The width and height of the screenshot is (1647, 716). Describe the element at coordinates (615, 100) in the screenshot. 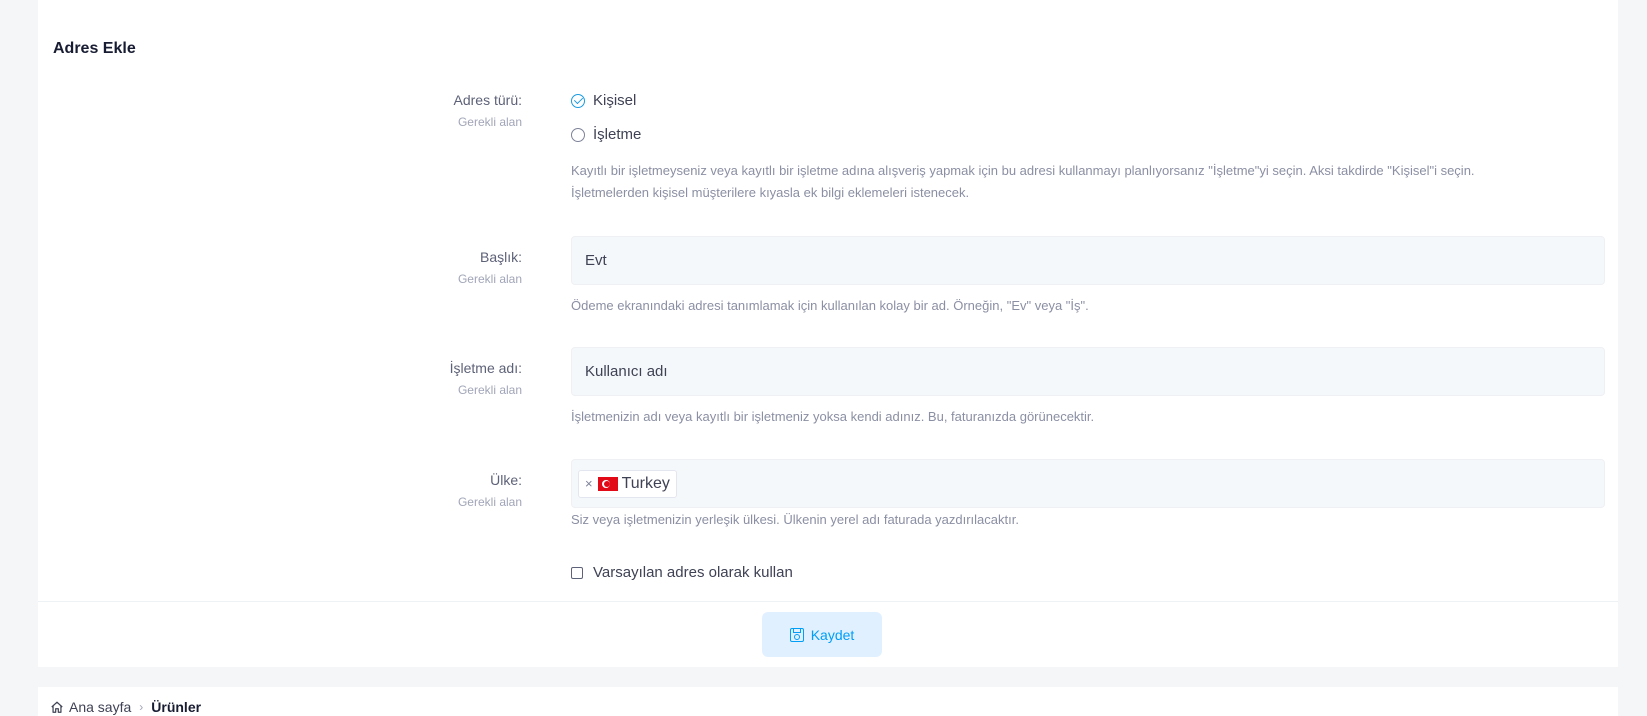

I see `radio-personal-label: Kişisel` at that location.